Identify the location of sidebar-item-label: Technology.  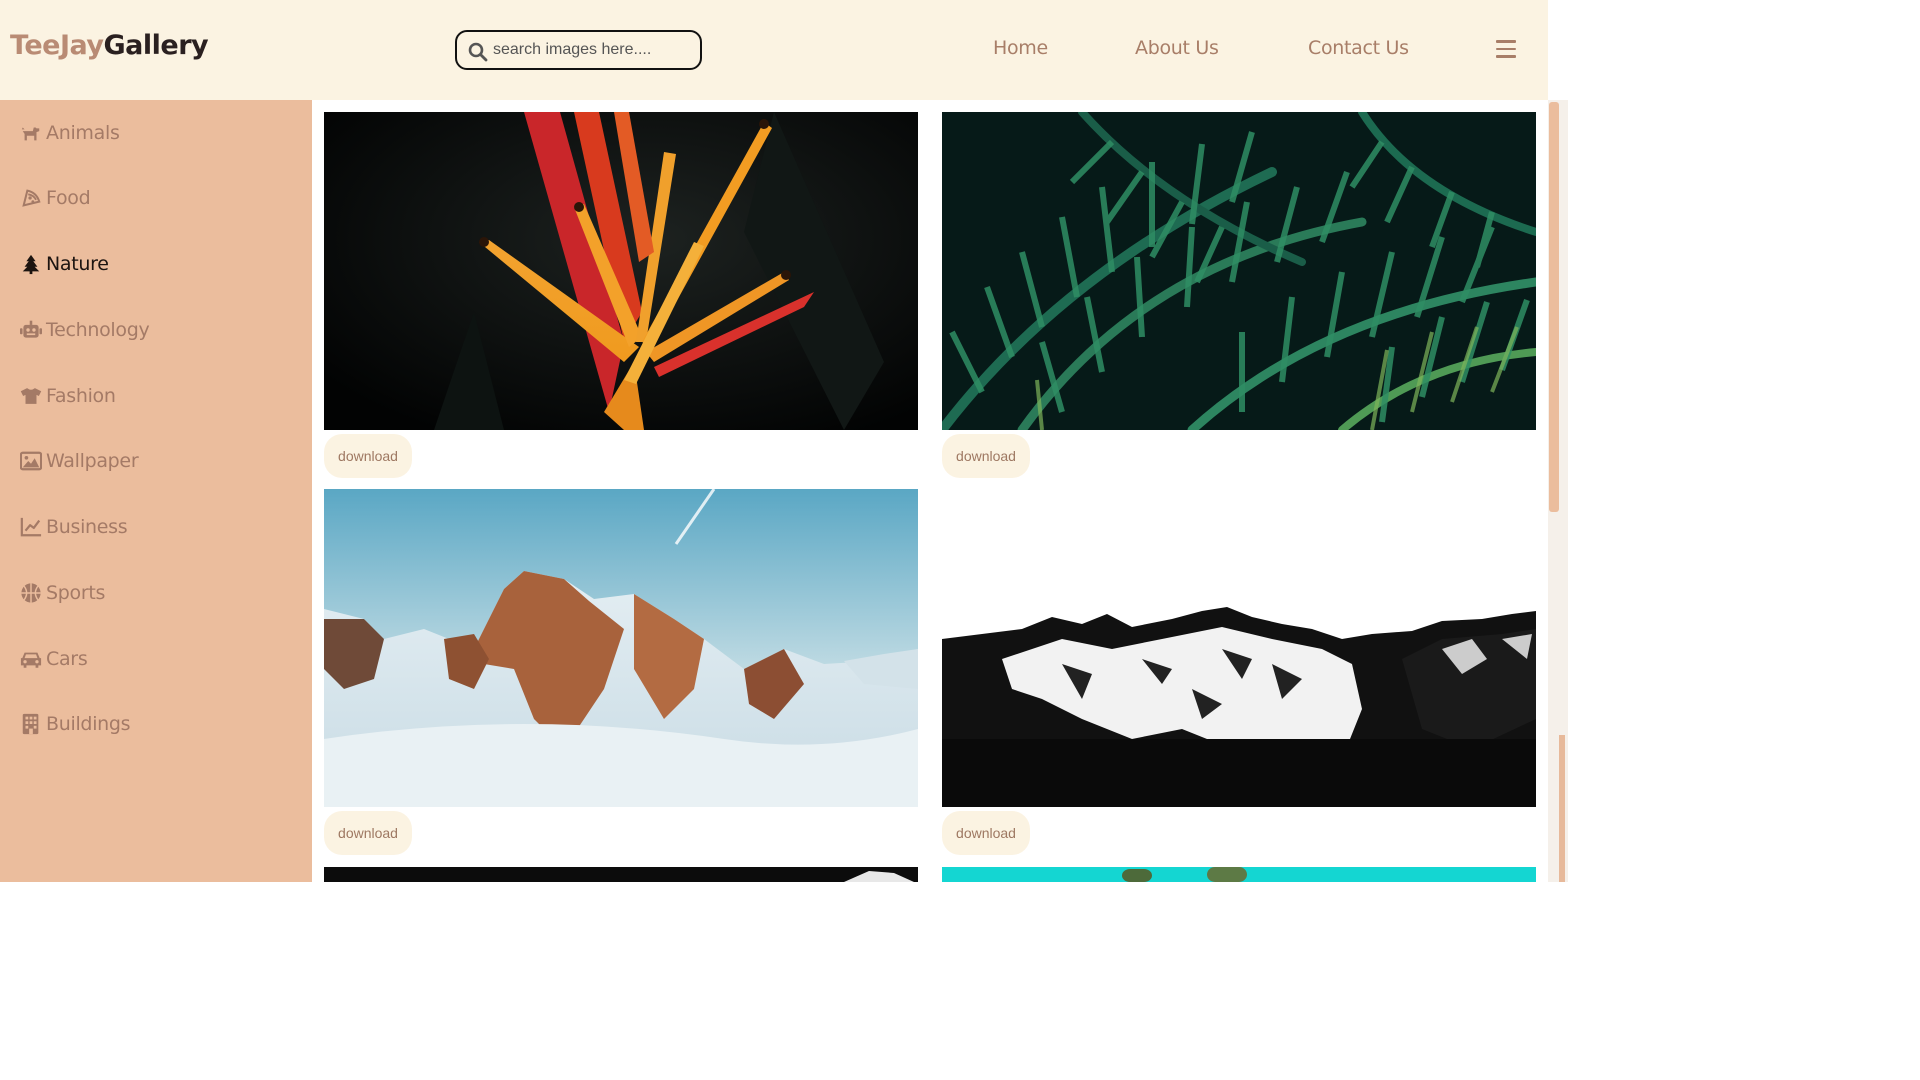
(98, 330).